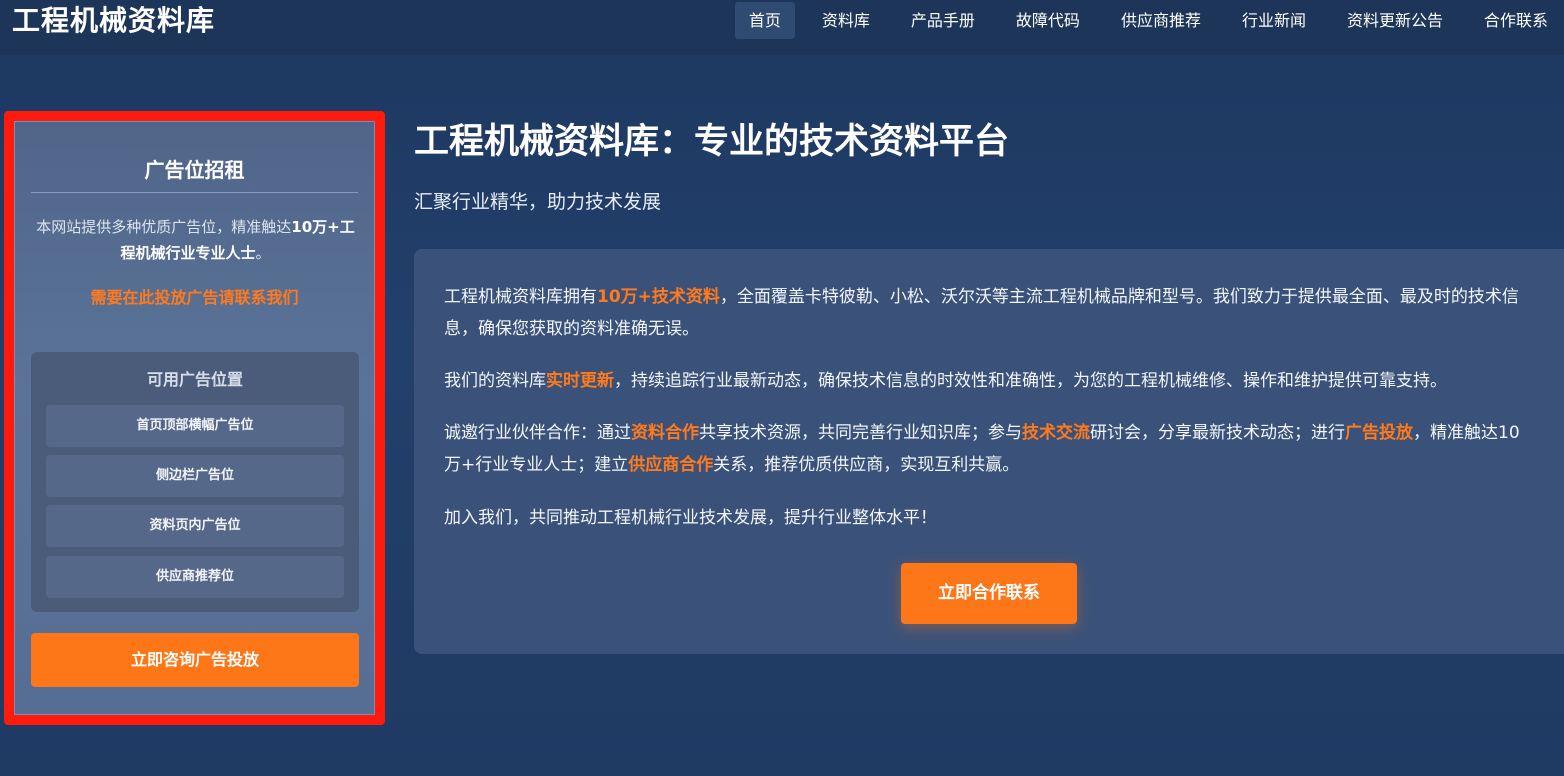 The image size is (1564, 776). Describe the element at coordinates (1048, 20) in the screenshot. I see `nav-fault-codes: 故障代码` at that location.